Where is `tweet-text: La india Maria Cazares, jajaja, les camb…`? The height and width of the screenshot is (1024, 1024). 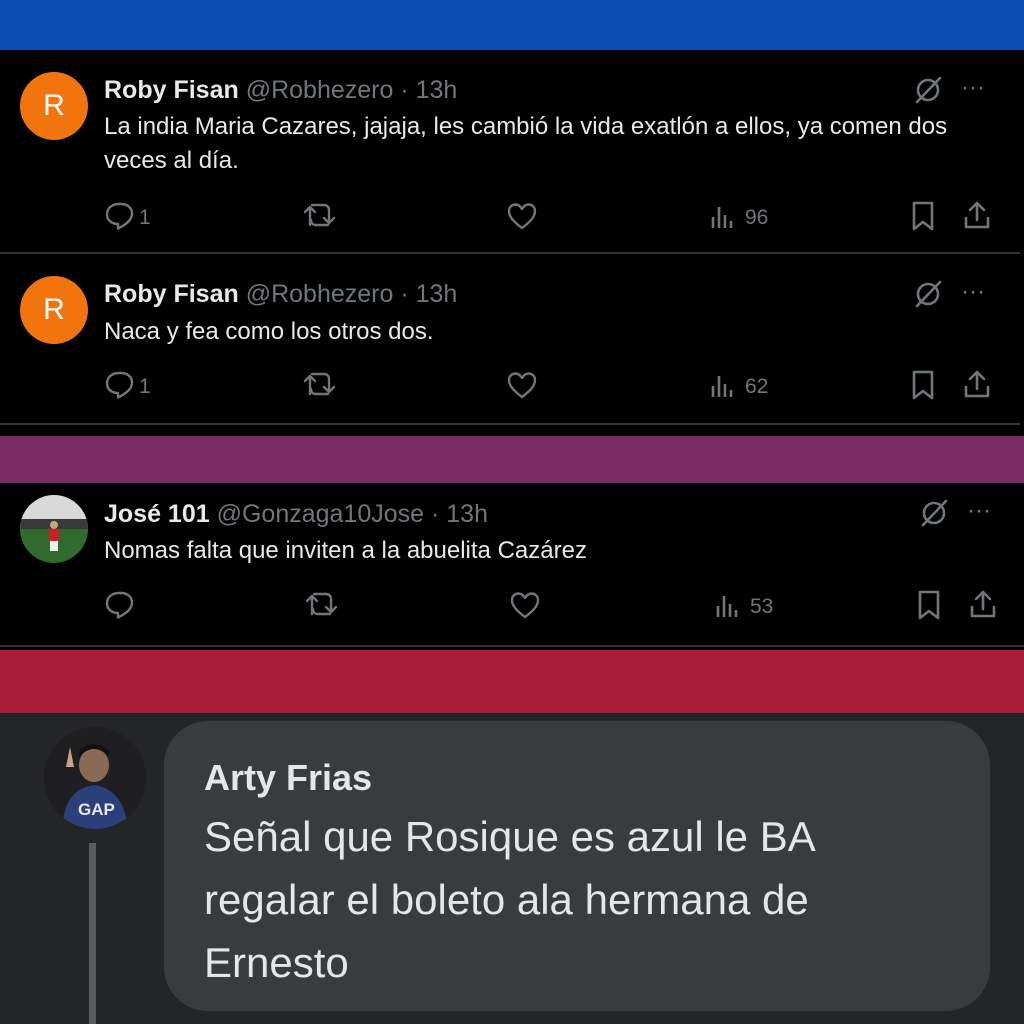
tweet-text: La india Maria Cazares, jajaja, les camb… is located at coordinates (526, 143).